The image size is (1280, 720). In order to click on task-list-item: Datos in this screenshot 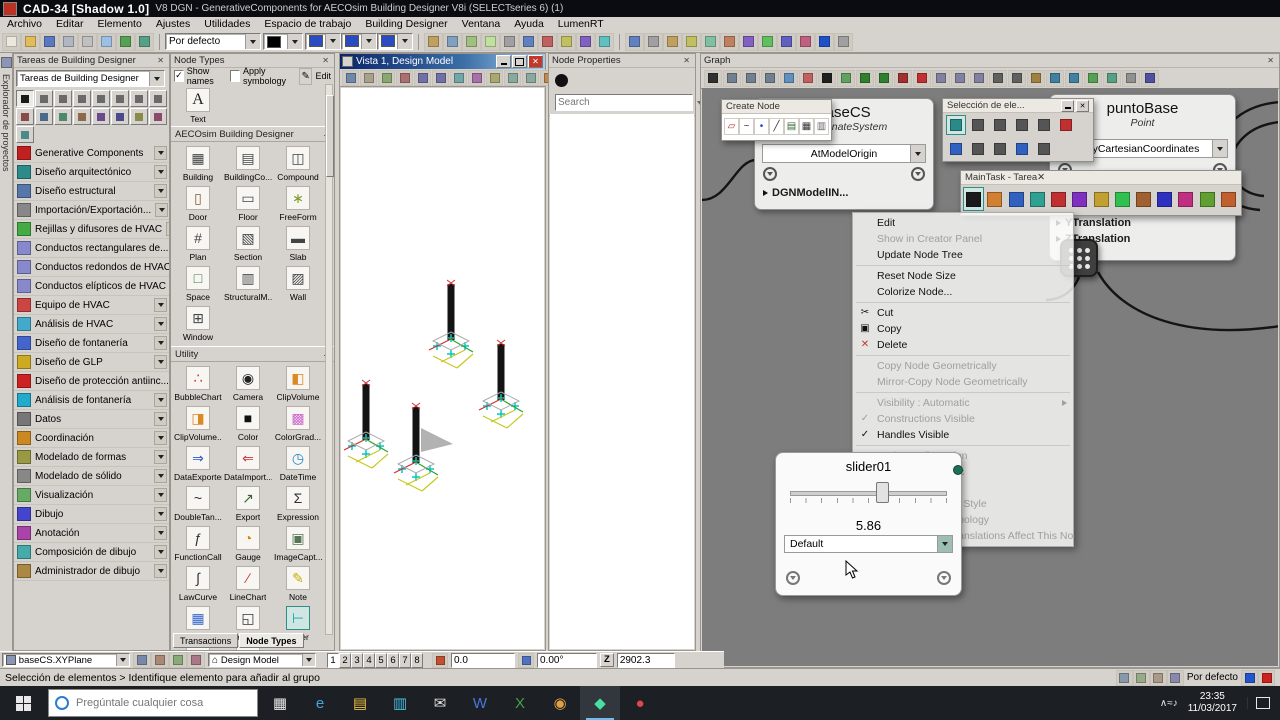, I will do `click(91, 419)`.